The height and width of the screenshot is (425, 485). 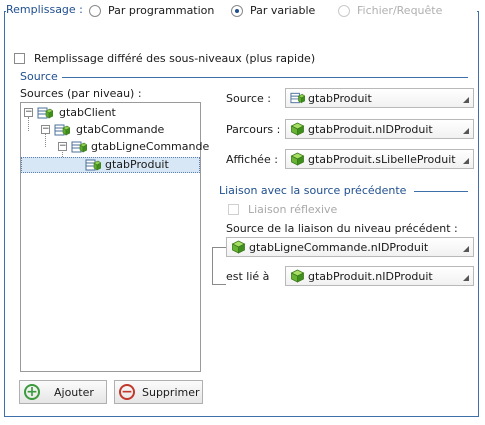 I want to click on parcours-label: Parcours :, so click(x=253, y=129).